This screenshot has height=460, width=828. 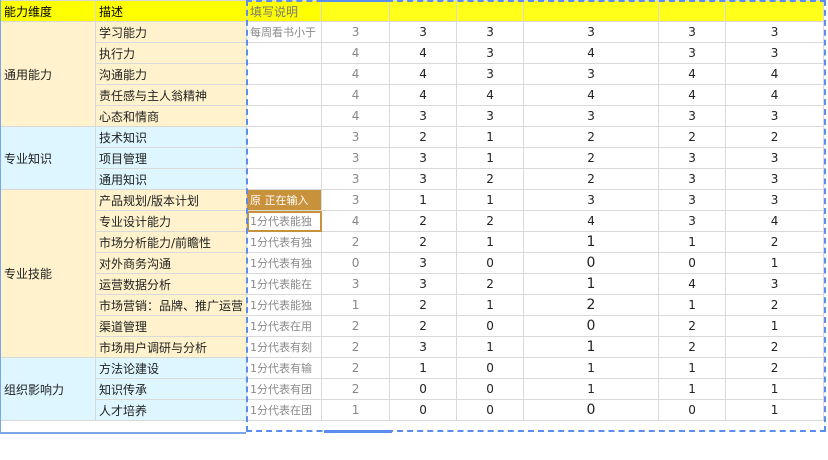 What do you see at coordinates (171, 137) in the screenshot?
I see `description-cell: 技术知识` at bounding box center [171, 137].